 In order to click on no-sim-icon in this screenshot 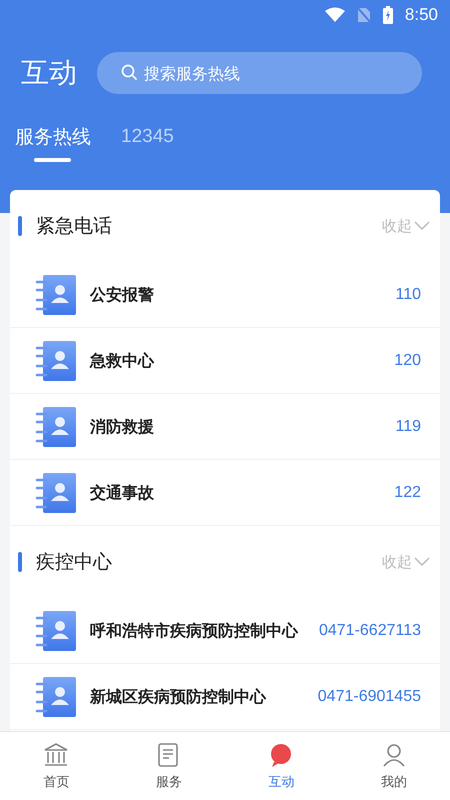, I will do `click(363, 15)`.